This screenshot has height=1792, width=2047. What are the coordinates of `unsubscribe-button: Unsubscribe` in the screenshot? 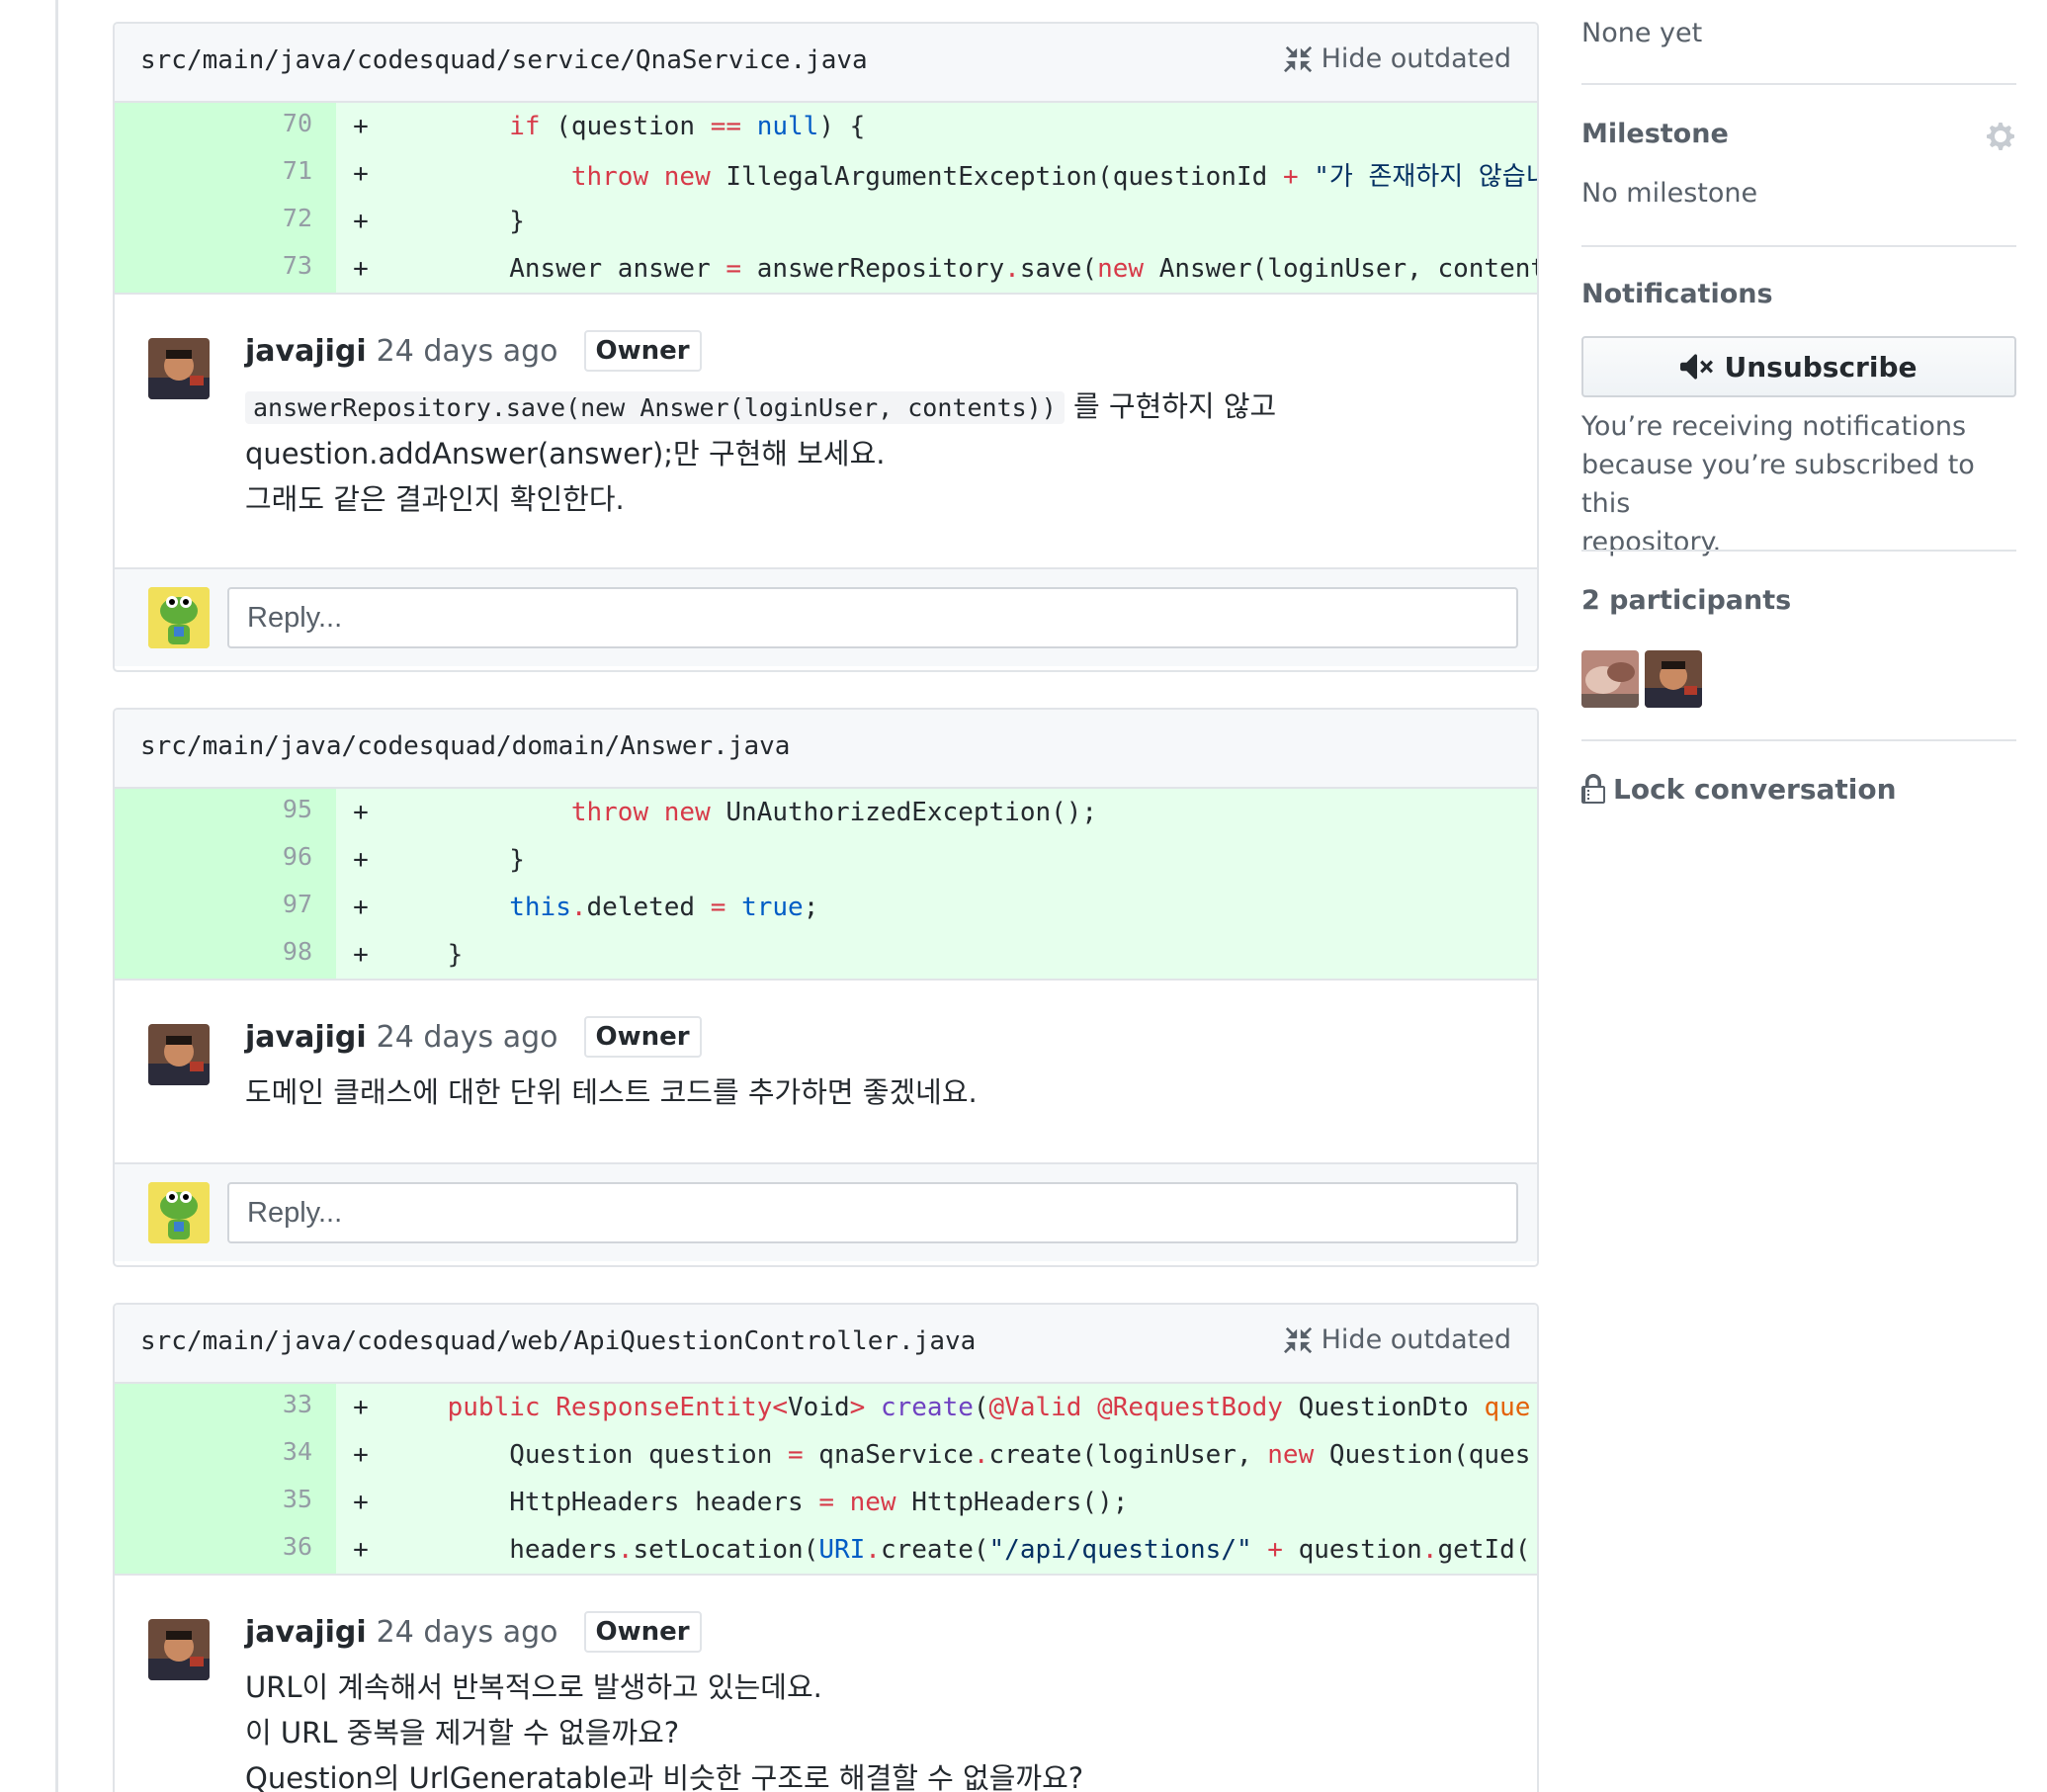 It's located at (1798, 366).